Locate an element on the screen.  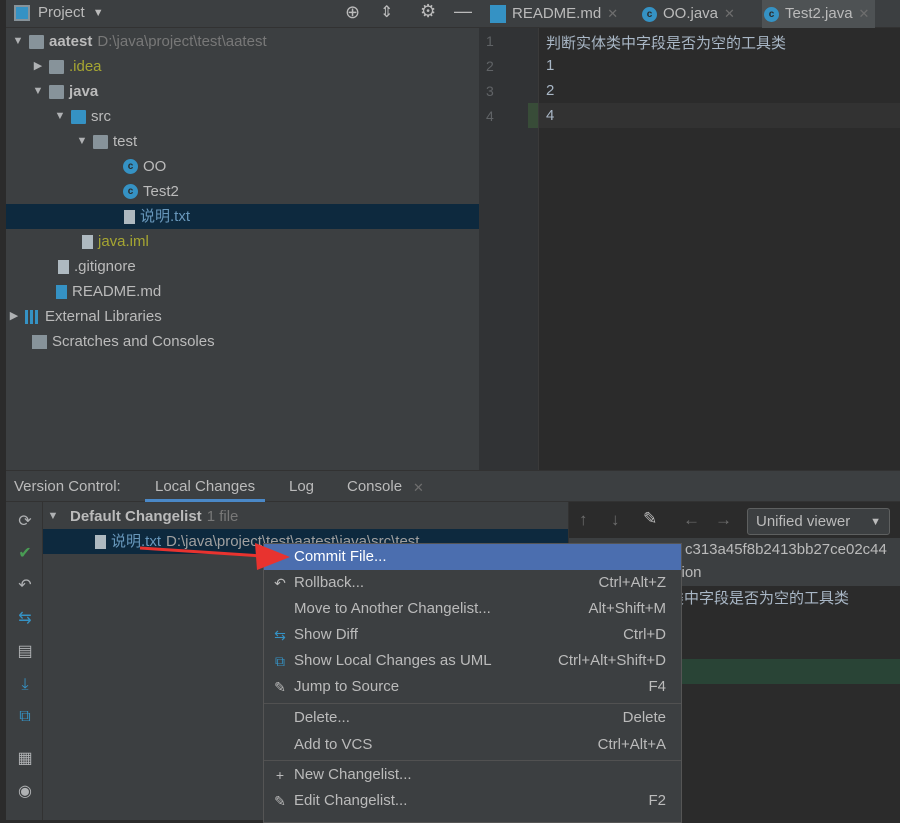
diff-line: 类中字段是否为空的工具类 is located at coordinates (759, 598).